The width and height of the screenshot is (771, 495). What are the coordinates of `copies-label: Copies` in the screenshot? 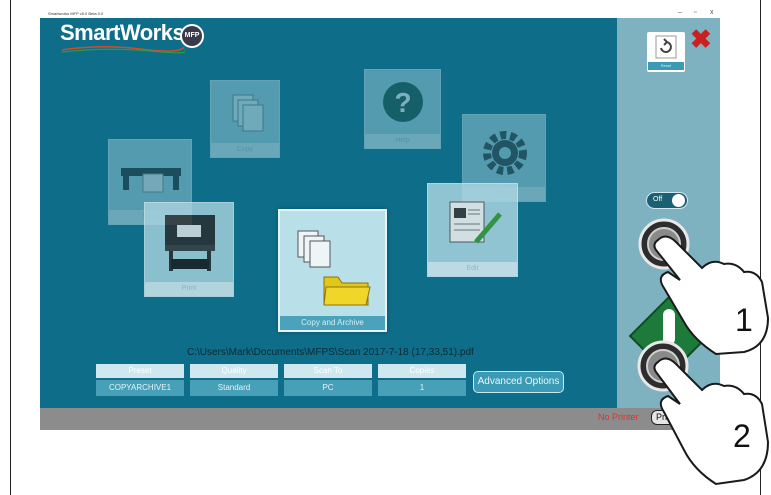 It's located at (422, 371).